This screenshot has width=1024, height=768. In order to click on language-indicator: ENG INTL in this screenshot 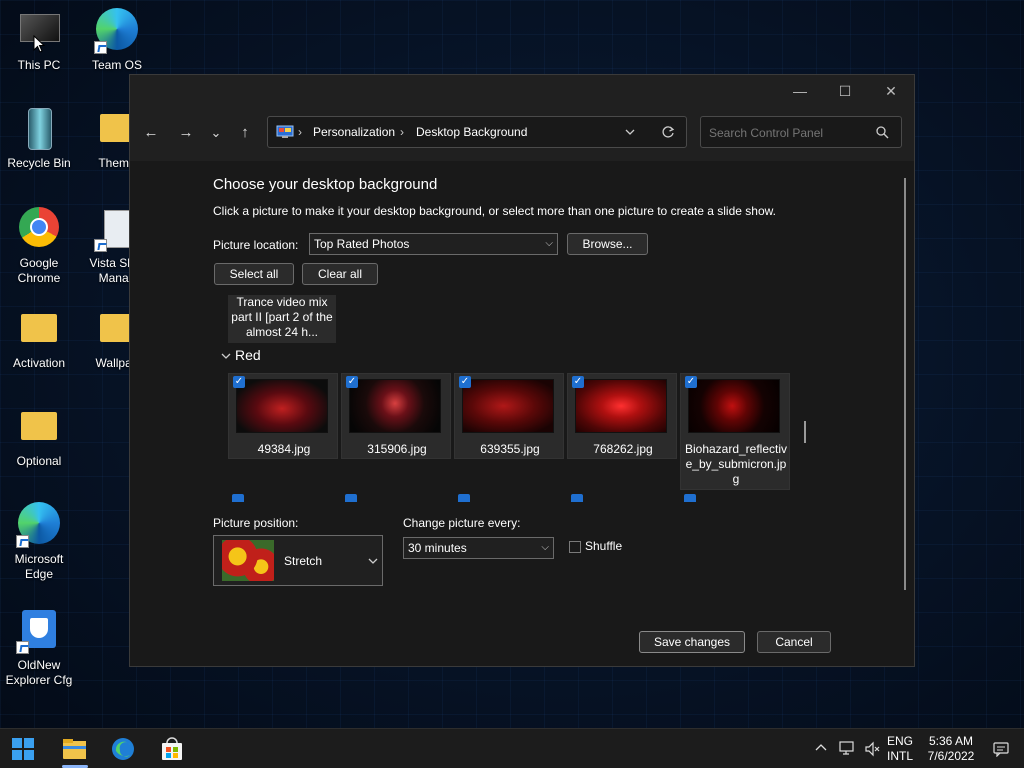, I will do `click(900, 749)`.